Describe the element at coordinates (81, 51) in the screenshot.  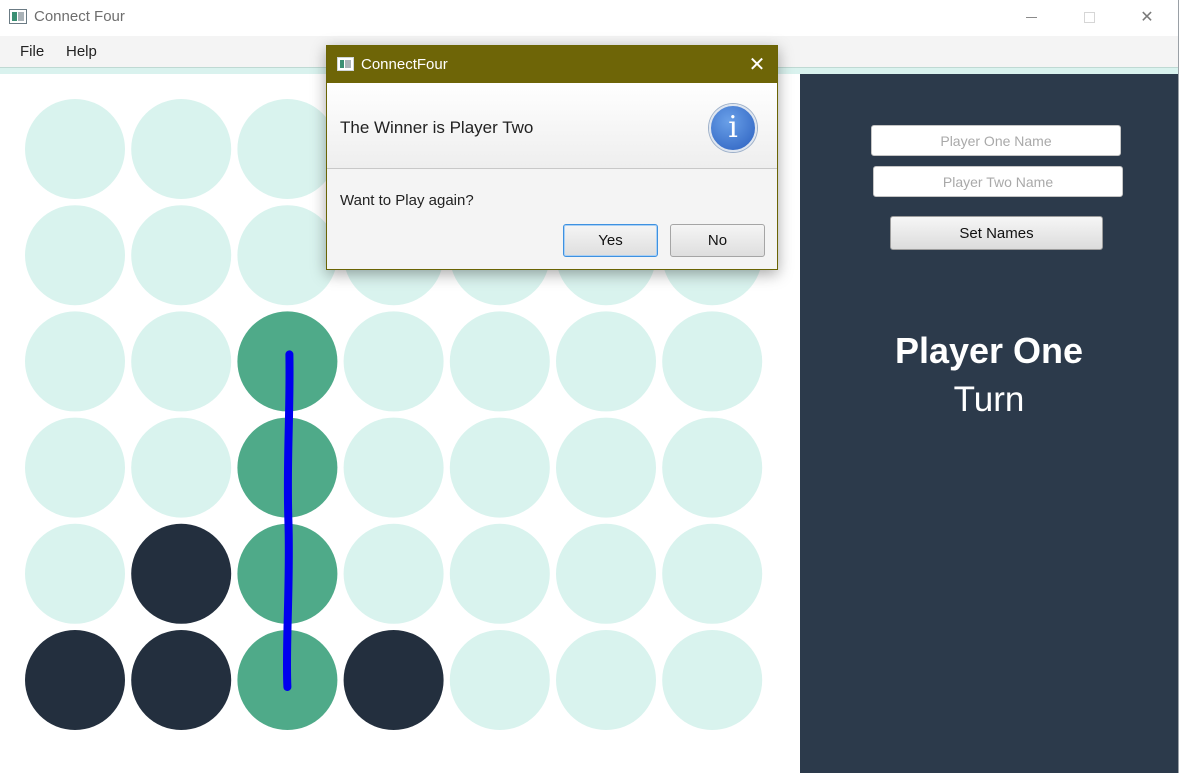
I see `menu-help: Help` at that location.